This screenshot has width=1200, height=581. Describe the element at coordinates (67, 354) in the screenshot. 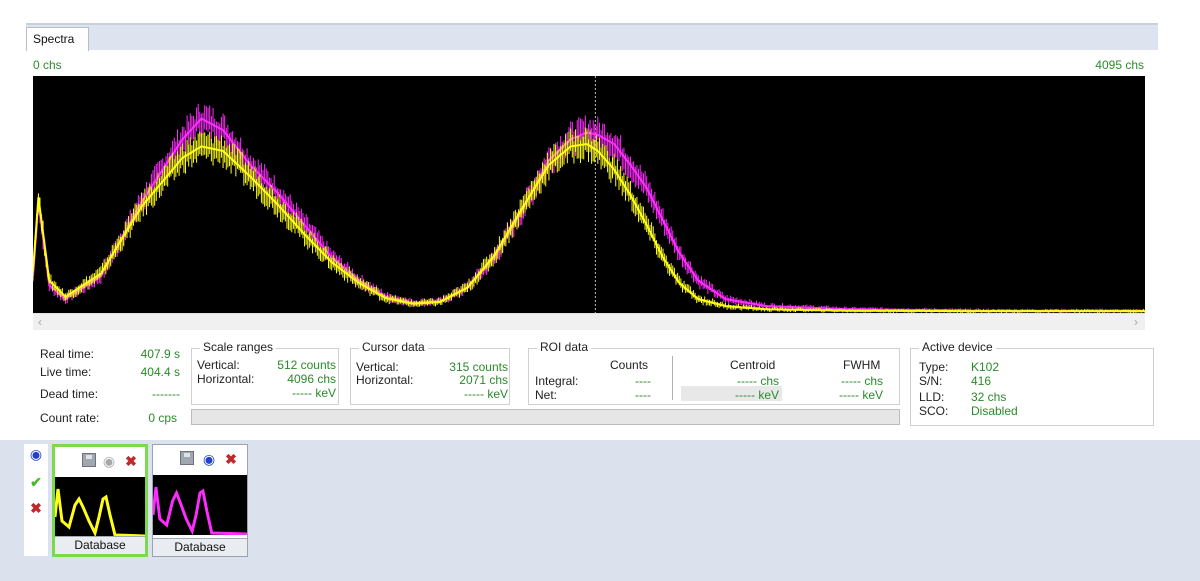

I see `real-time-label: Real time:` at that location.